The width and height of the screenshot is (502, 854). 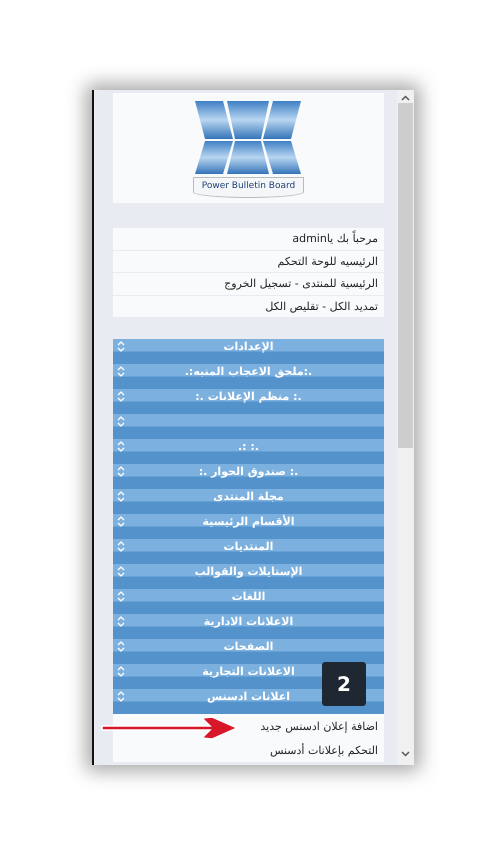 I want to click on section-header: الاعلانات الادارية, so click(x=248, y=626).